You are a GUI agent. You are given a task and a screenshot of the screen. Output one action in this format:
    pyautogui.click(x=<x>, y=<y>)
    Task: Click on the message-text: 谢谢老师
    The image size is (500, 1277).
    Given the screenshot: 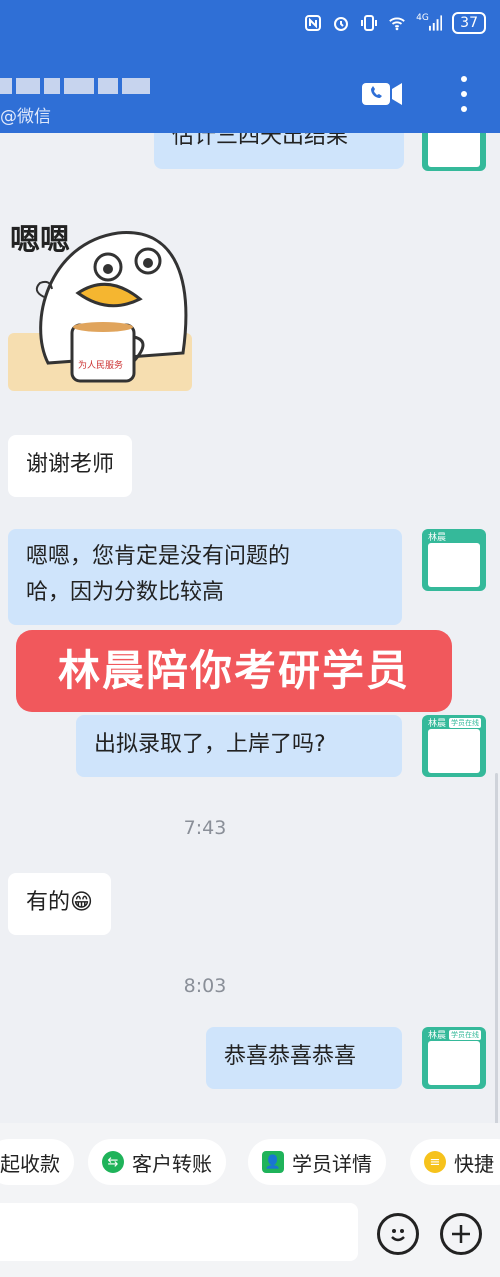 What is the action you would take?
    pyautogui.click(x=70, y=464)
    